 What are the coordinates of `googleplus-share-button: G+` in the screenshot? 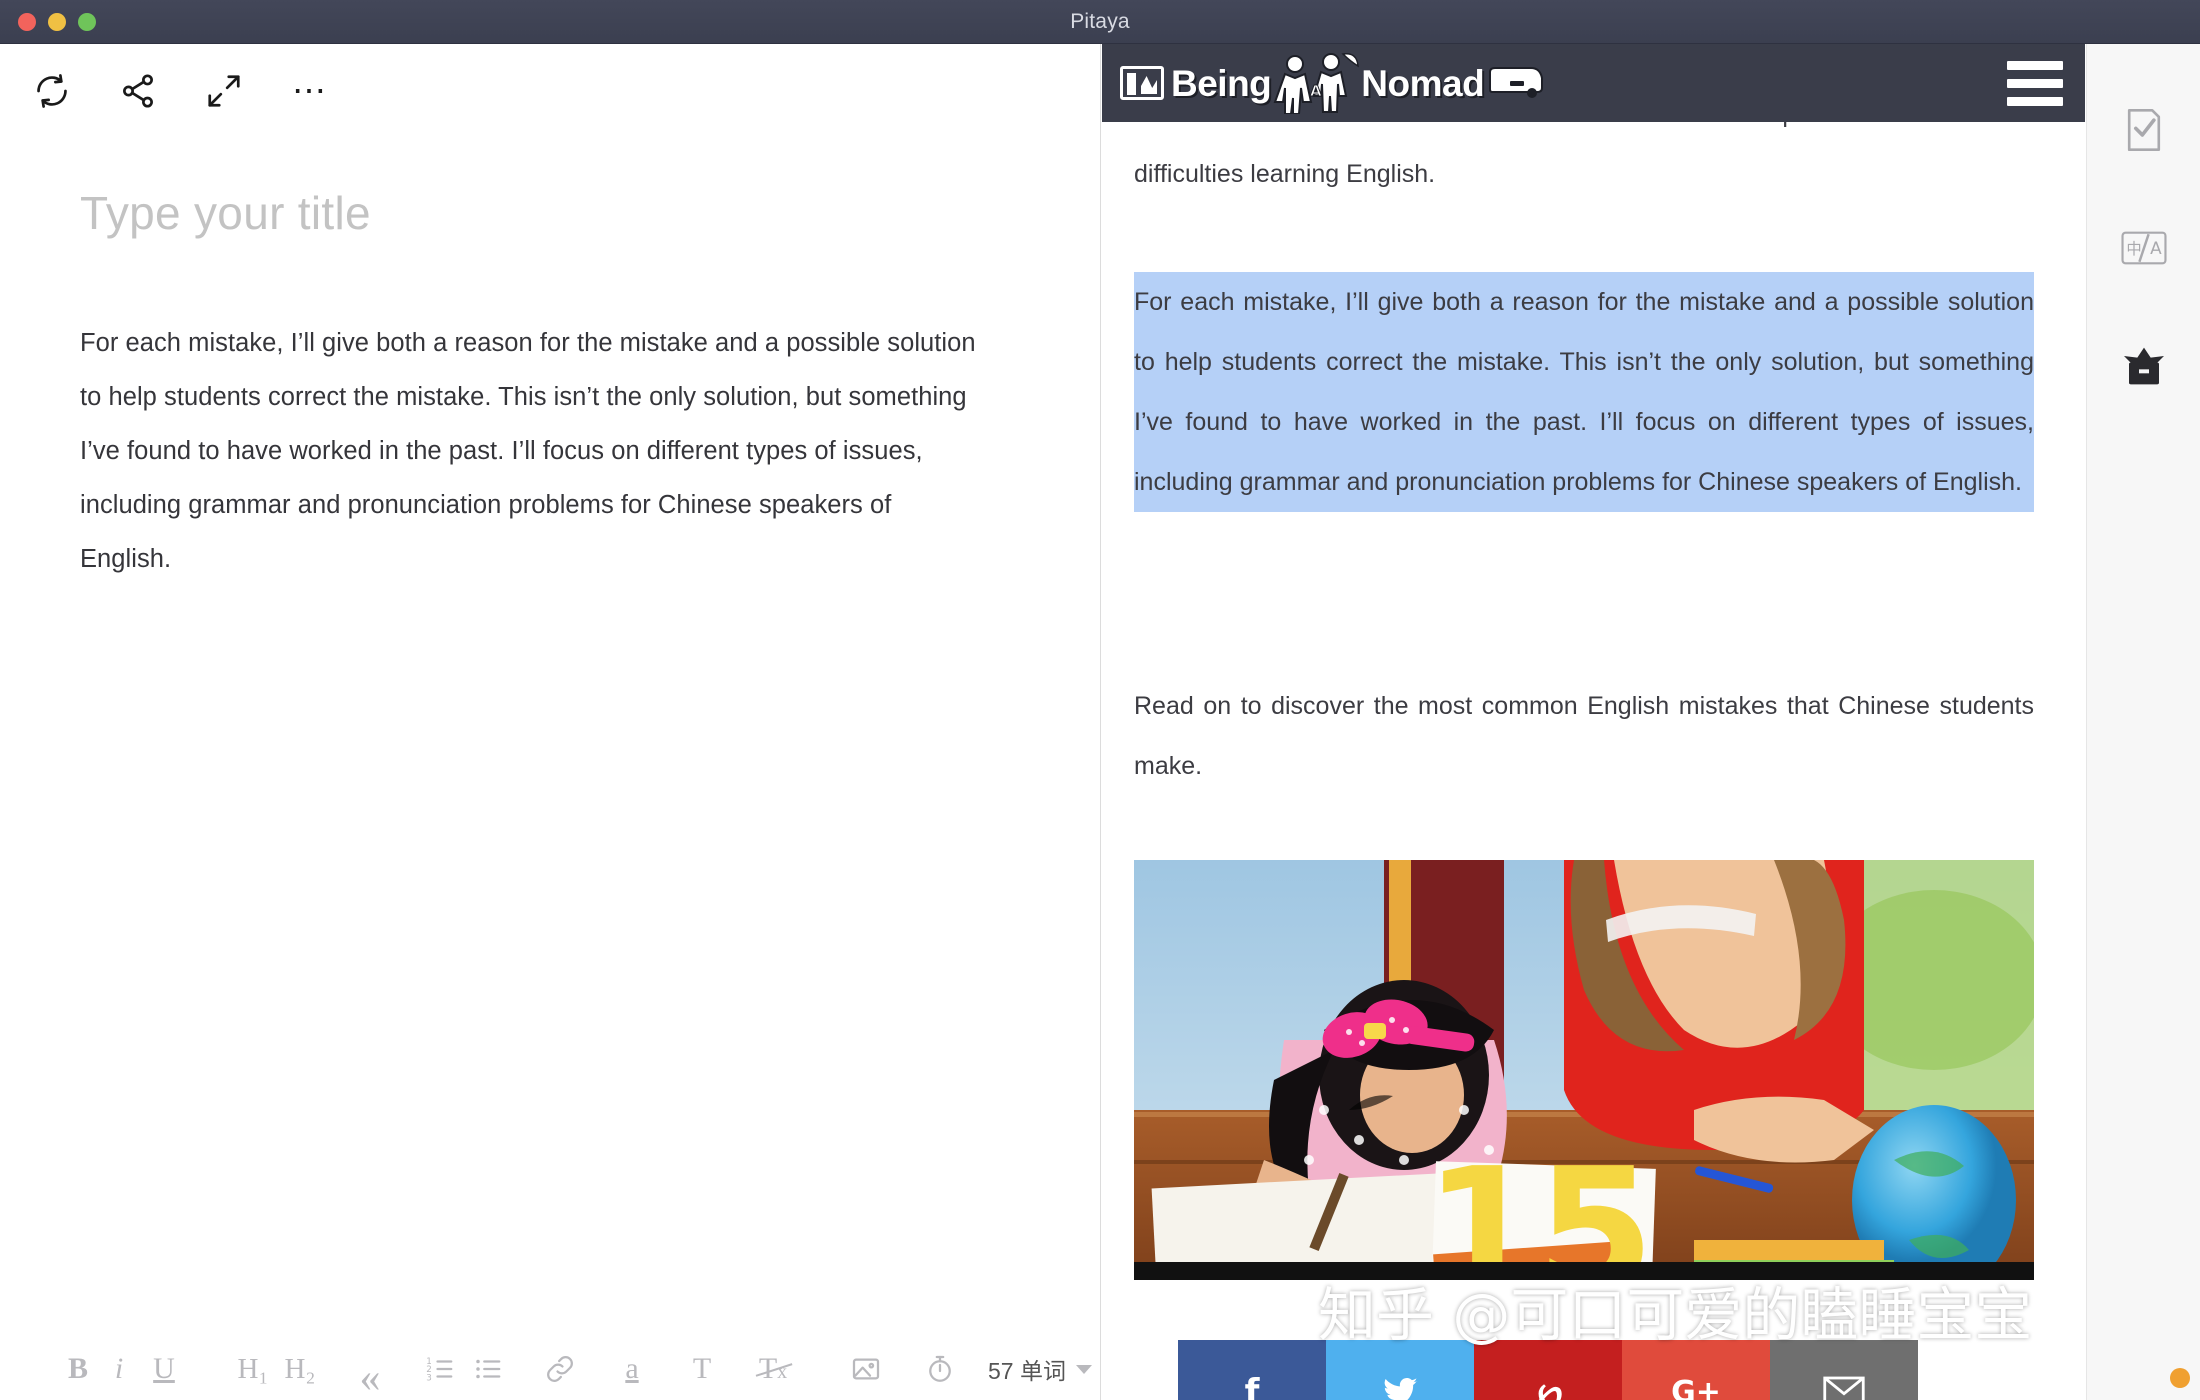 It's located at (1696, 1370).